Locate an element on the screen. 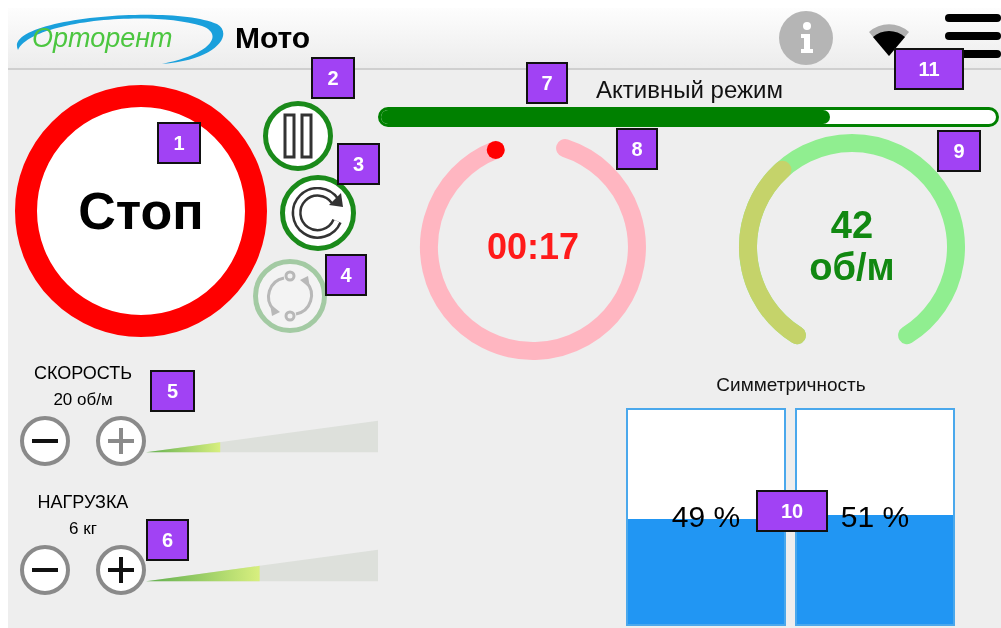 The width and height of the screenshot is (1001, 628). logo-text: Орторент is located at coordinates (102, 38).